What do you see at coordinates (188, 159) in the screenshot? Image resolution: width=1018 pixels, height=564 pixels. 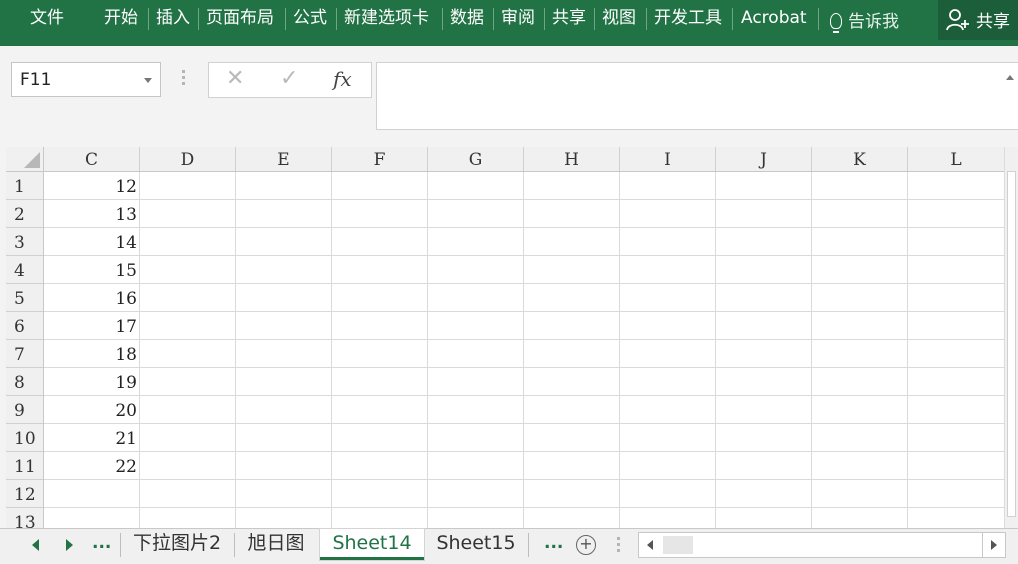 I see `column-header-d: D` at bounding box center [188, 159].